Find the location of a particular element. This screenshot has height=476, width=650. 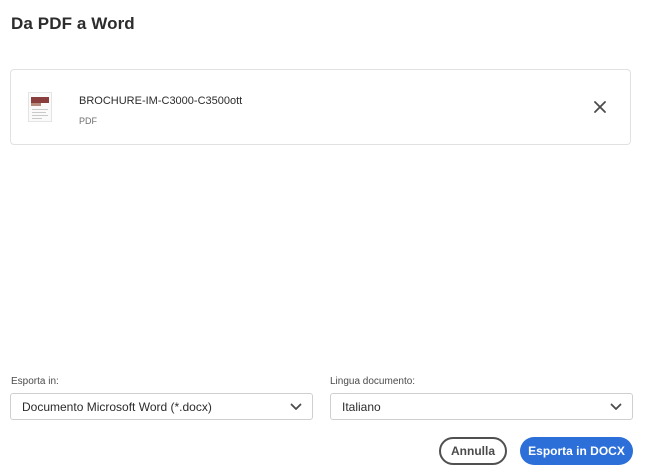

export-format-value: Documento Microsoft Word (*.docx) is located at coordinates (117, 407).